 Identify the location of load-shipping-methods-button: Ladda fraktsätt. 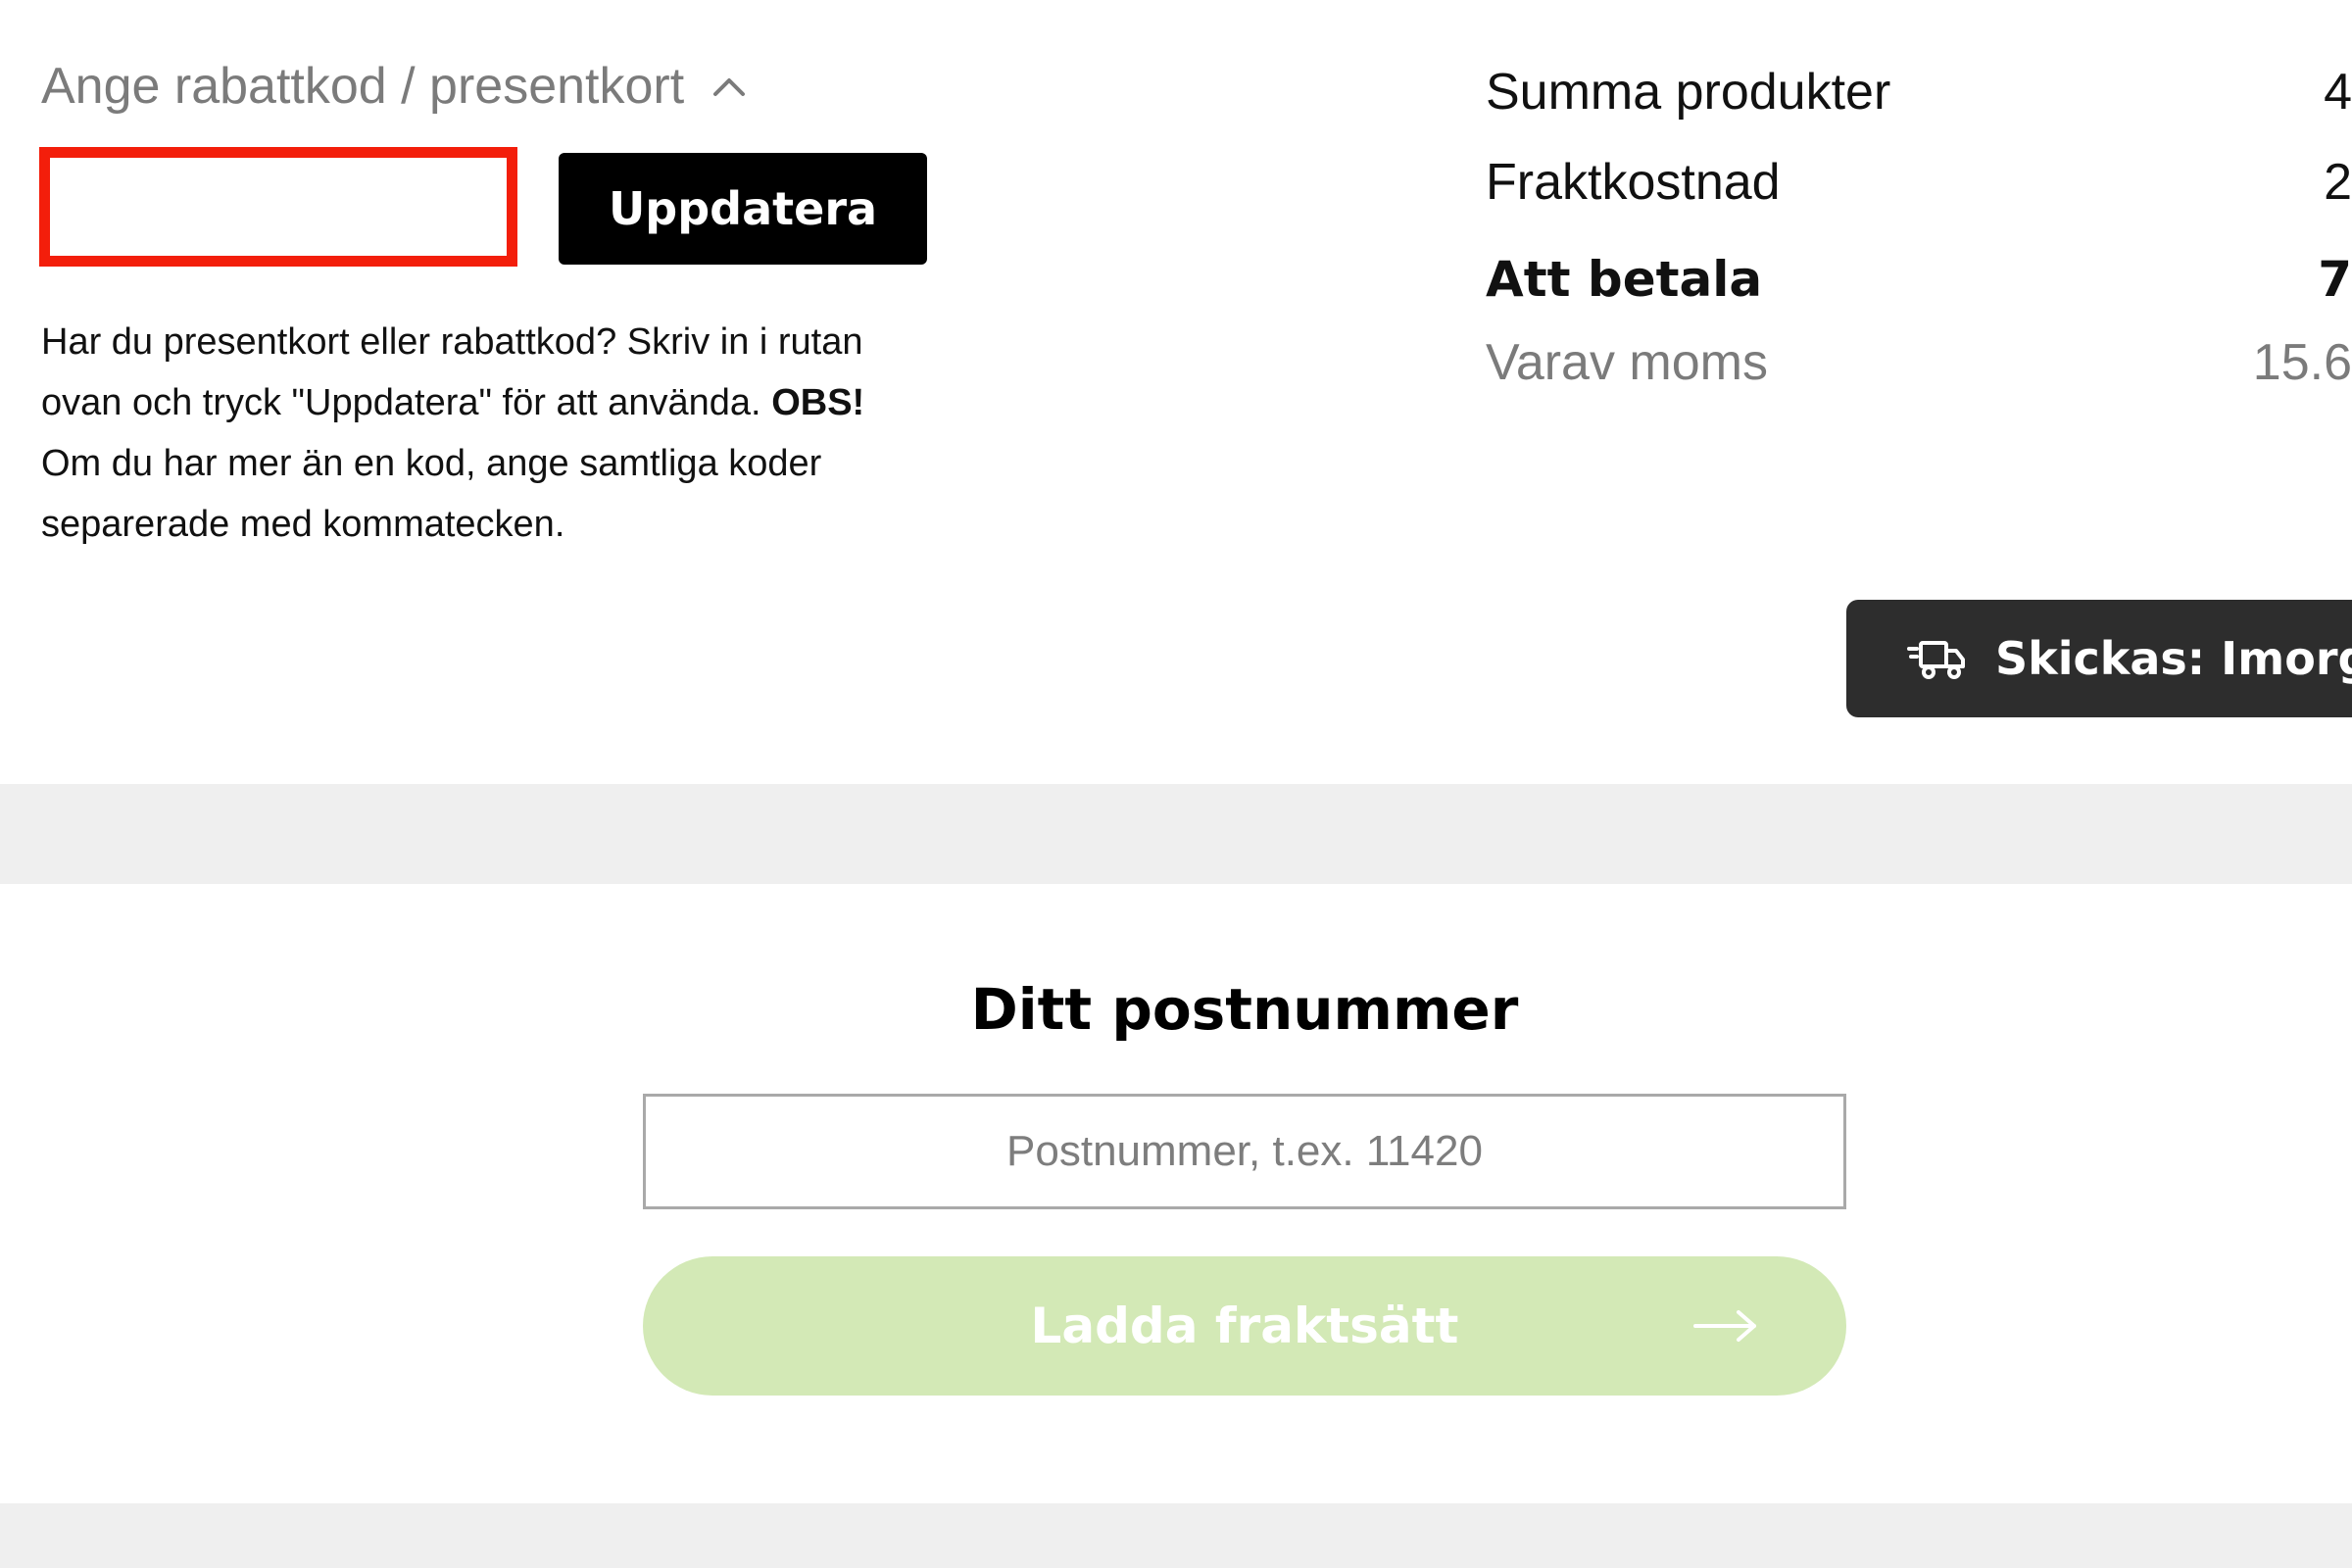
(1244, 1326).